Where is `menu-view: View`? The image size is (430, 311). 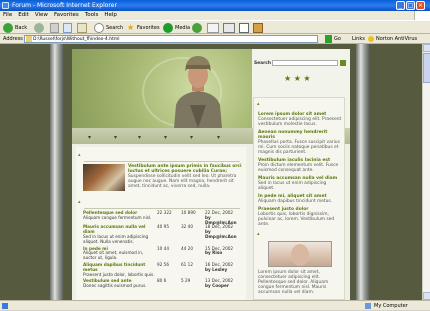
menu-view: View is located at coordinates (41, 15).